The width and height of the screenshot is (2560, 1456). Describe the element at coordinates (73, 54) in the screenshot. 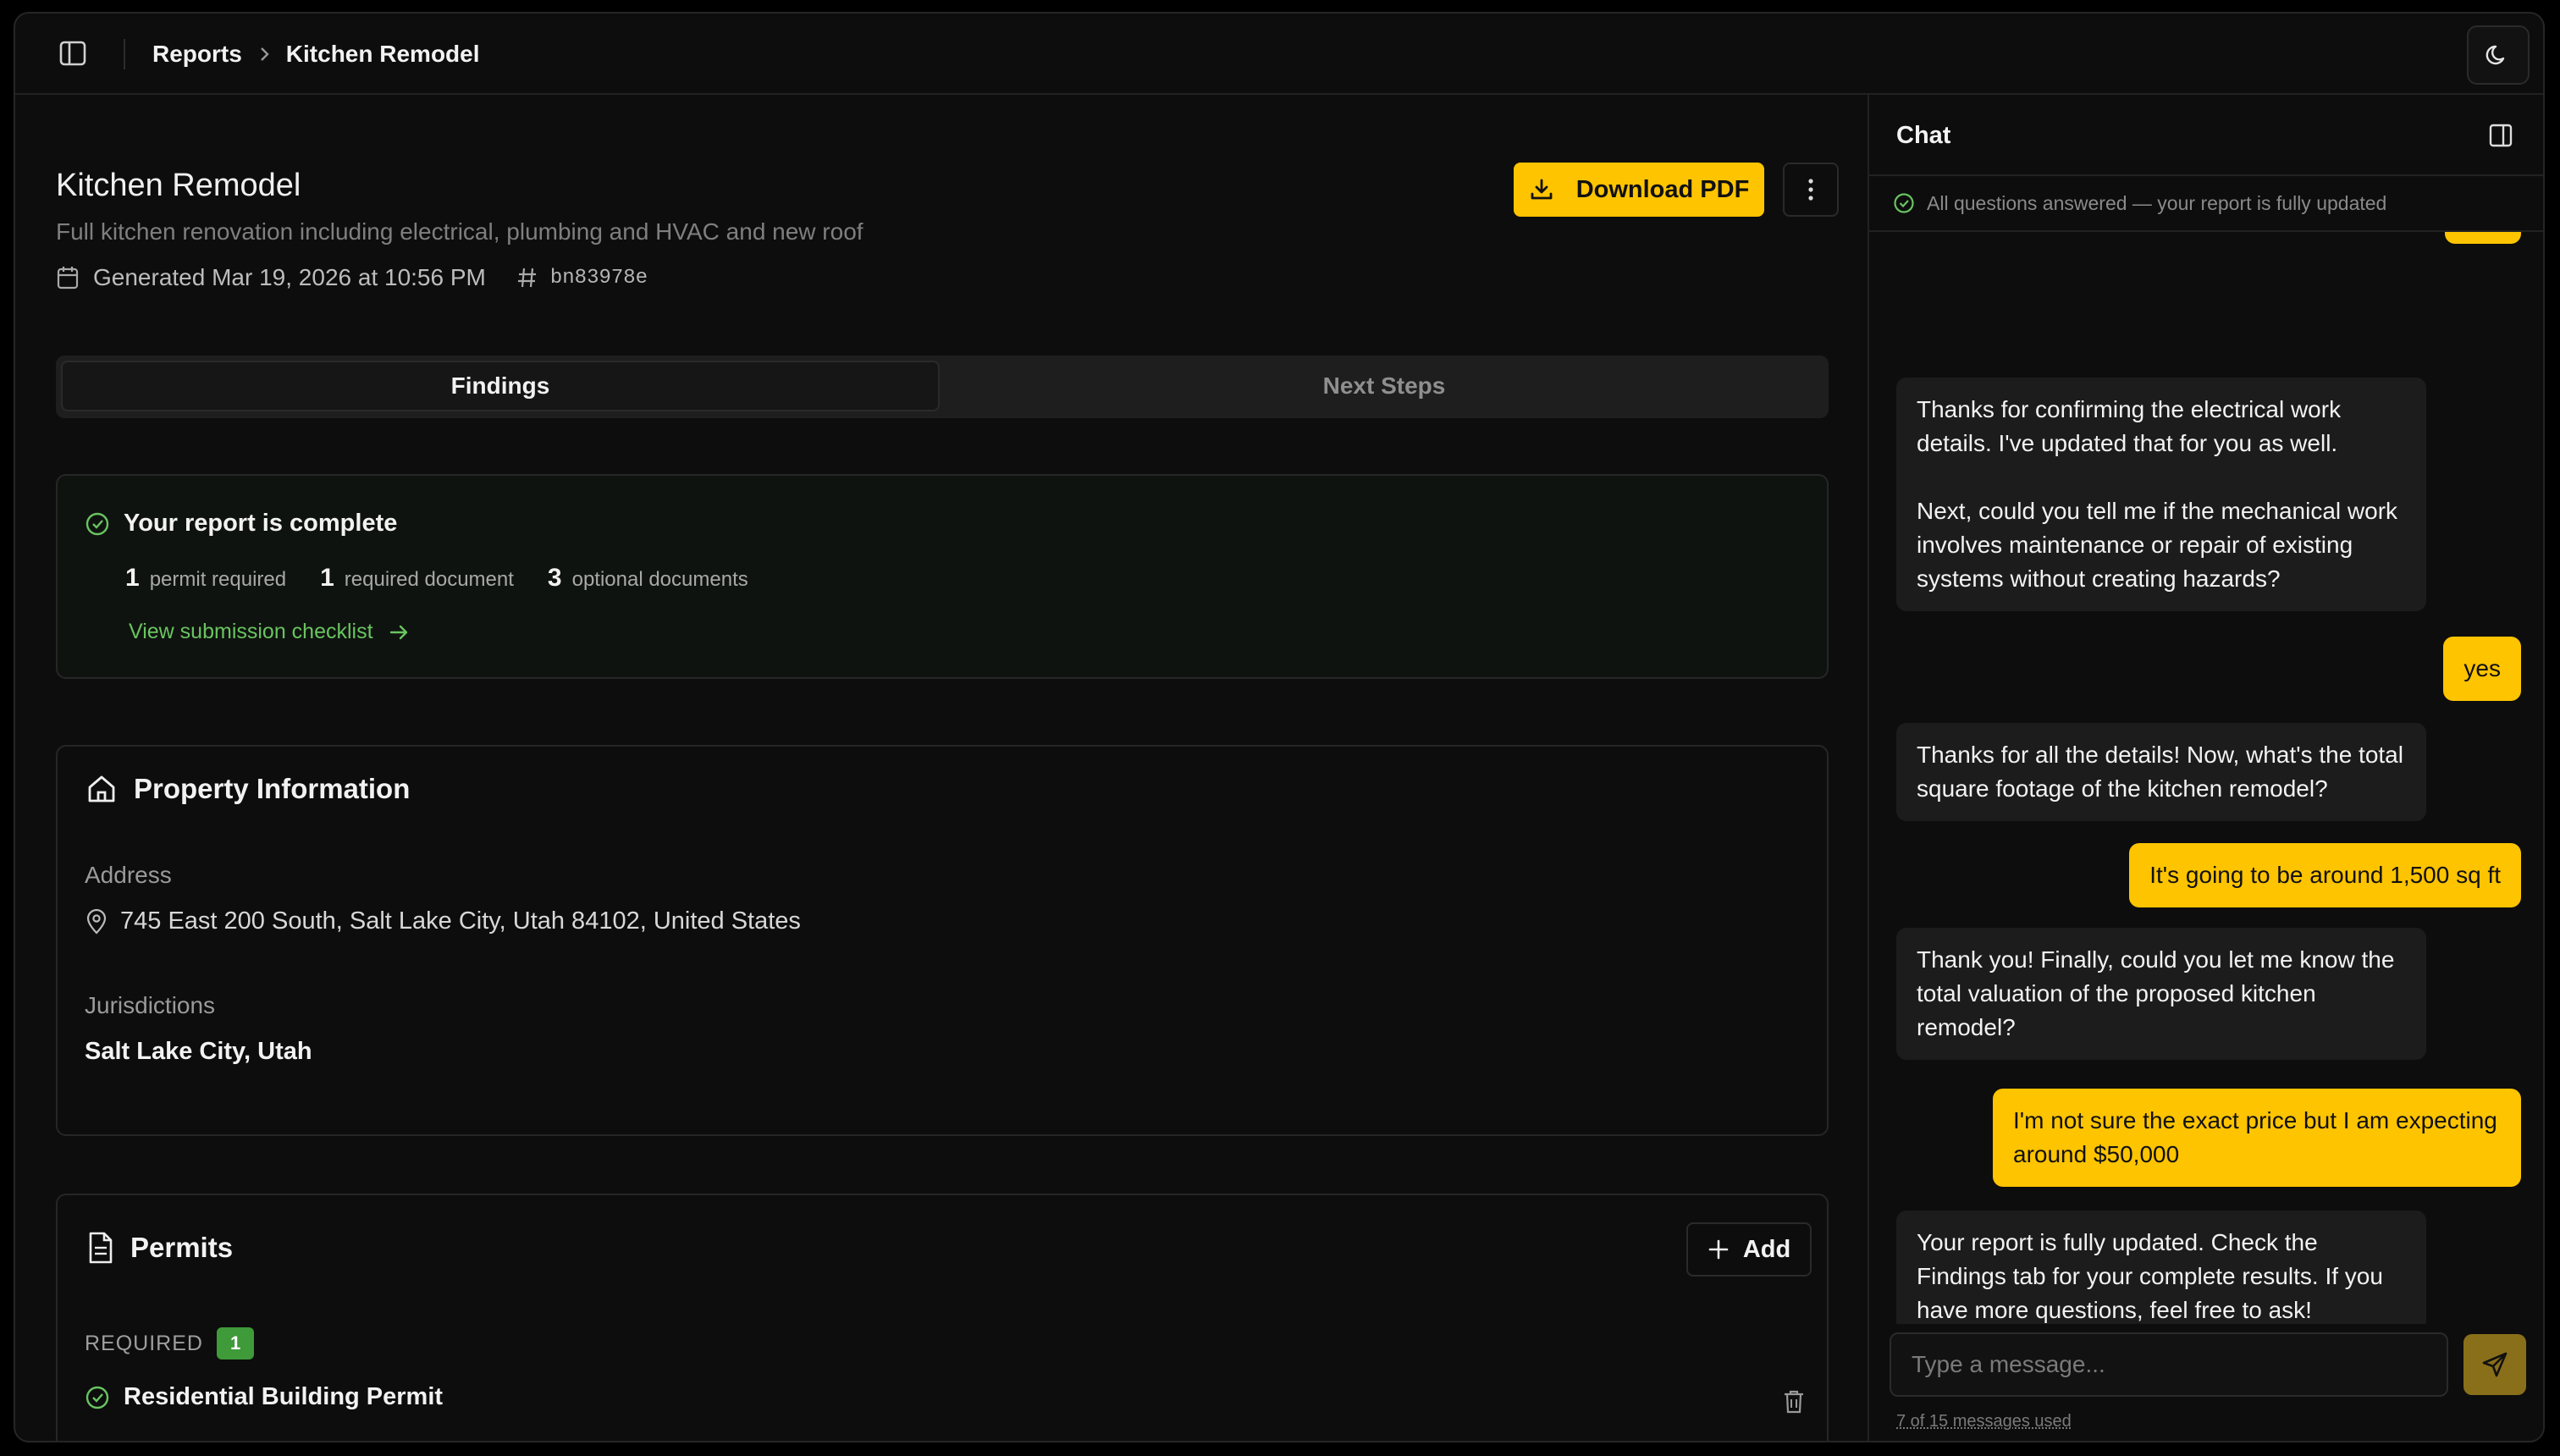

I see `sidebar-toggle-icon` at that location.